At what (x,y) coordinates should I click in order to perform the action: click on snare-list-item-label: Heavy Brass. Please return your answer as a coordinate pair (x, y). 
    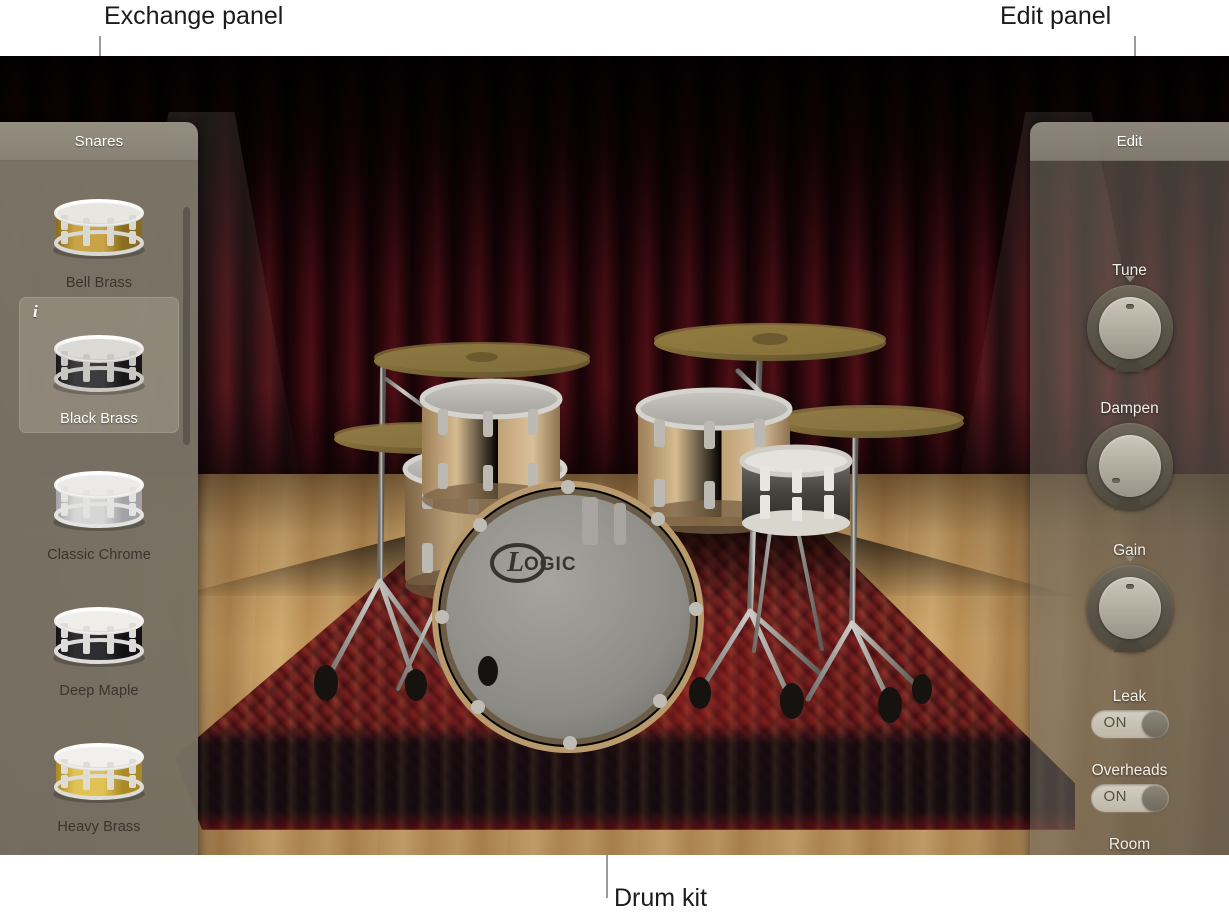
    Looking at the image, I should click on (99, 827).